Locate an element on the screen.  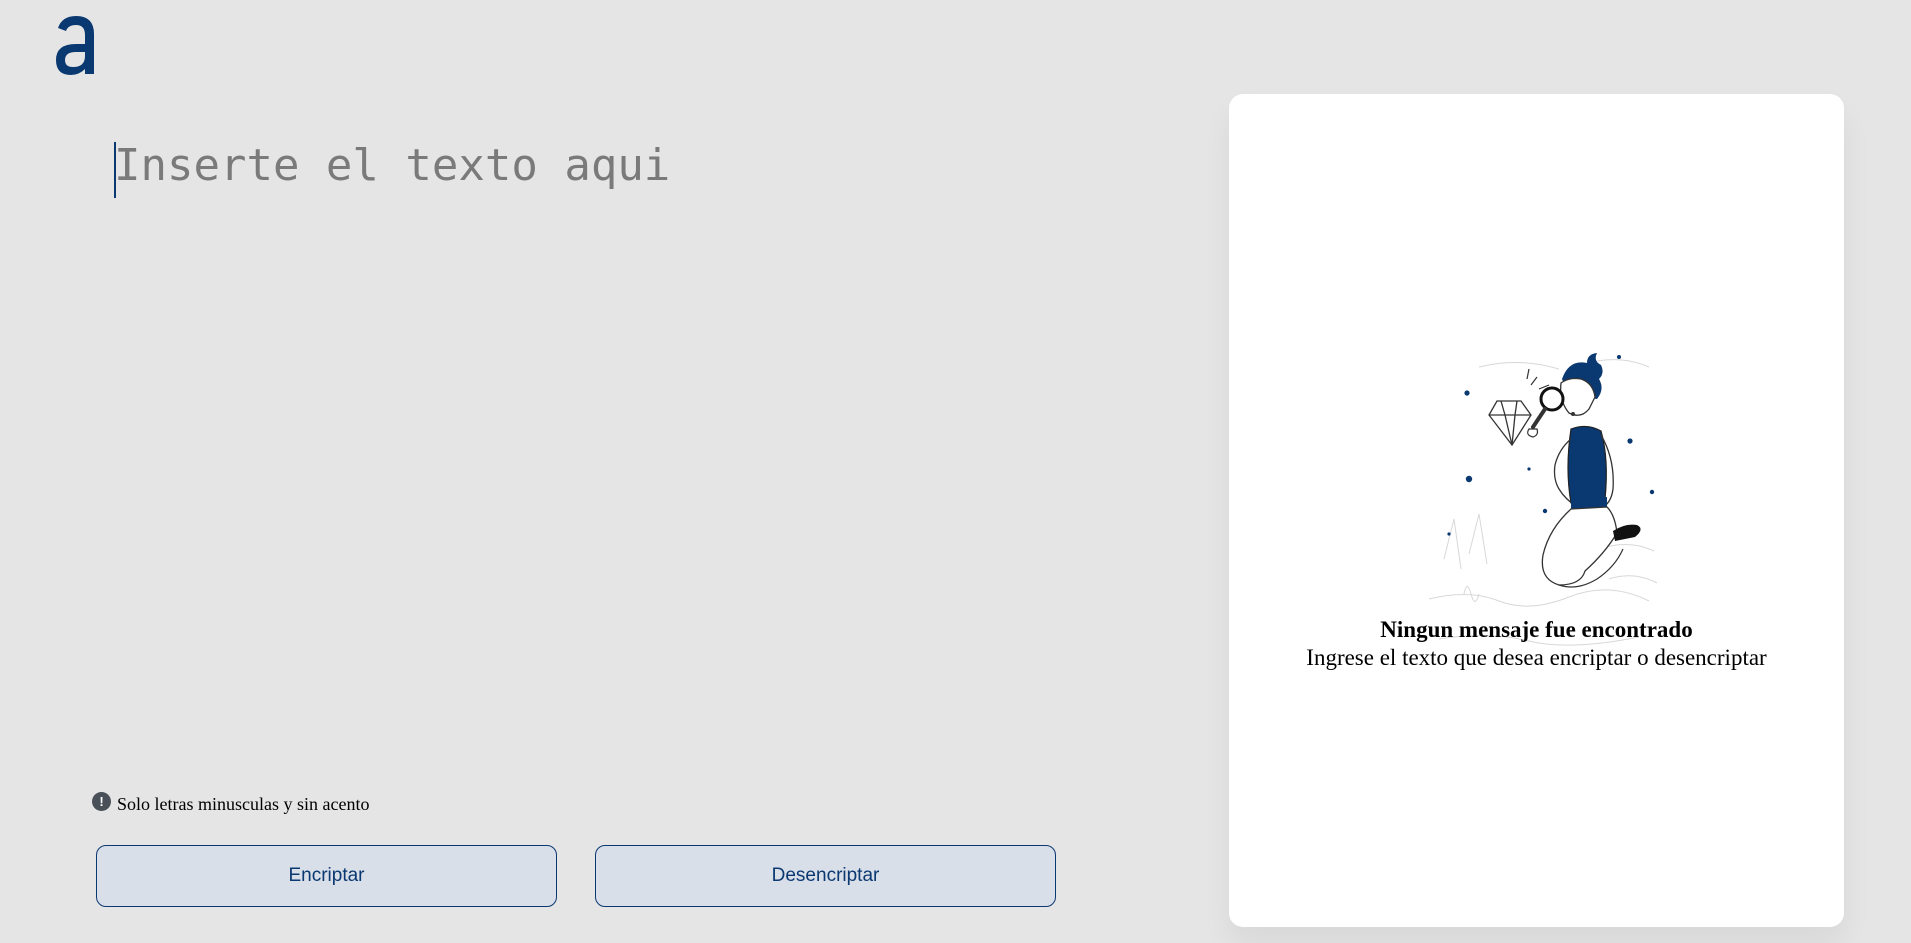
hint-text: Solo letras minusculas y sin acento is located at coordinates (243, 804).